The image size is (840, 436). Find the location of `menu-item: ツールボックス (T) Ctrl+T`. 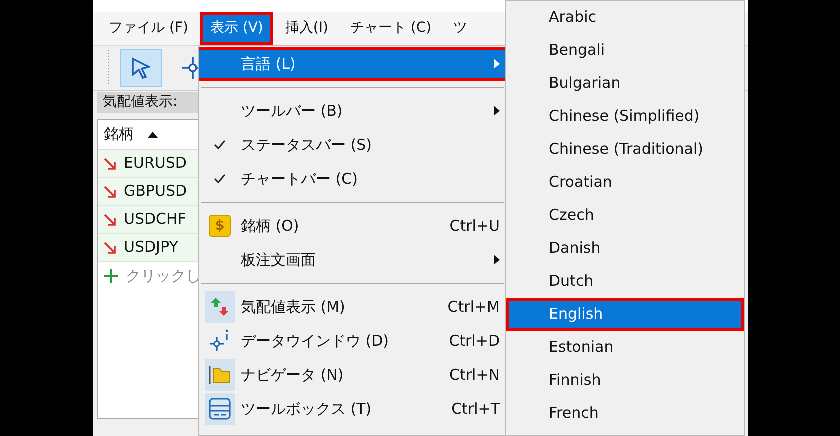

menu-item: ツールボックス (T) Ctrl+T is located at coordinates (352, 409).